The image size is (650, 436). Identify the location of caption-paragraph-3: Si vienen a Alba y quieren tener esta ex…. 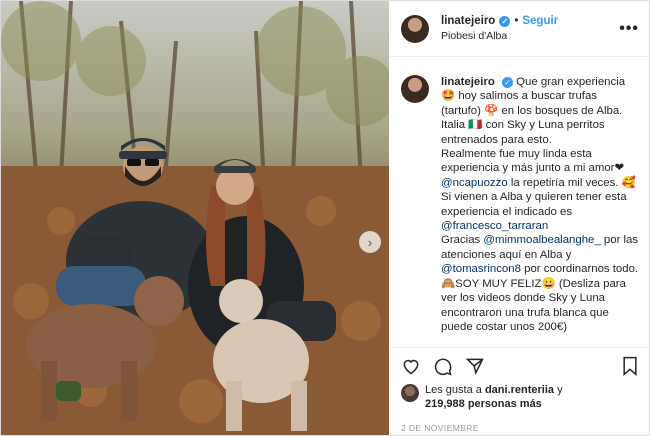
(540, 211).